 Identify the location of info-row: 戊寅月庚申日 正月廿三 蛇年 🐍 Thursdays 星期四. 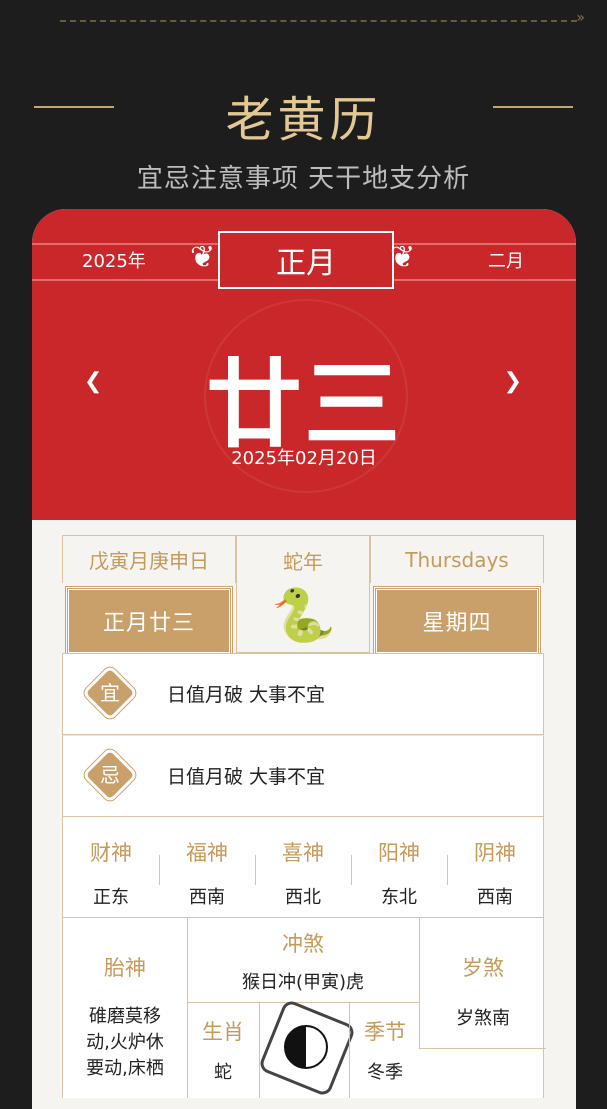
(303, 595).